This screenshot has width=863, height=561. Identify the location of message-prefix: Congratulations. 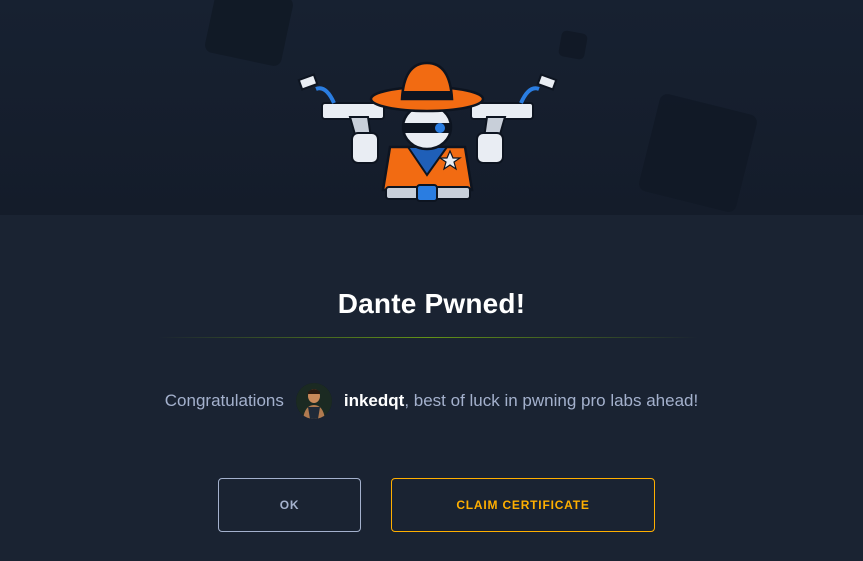
(224, 400).